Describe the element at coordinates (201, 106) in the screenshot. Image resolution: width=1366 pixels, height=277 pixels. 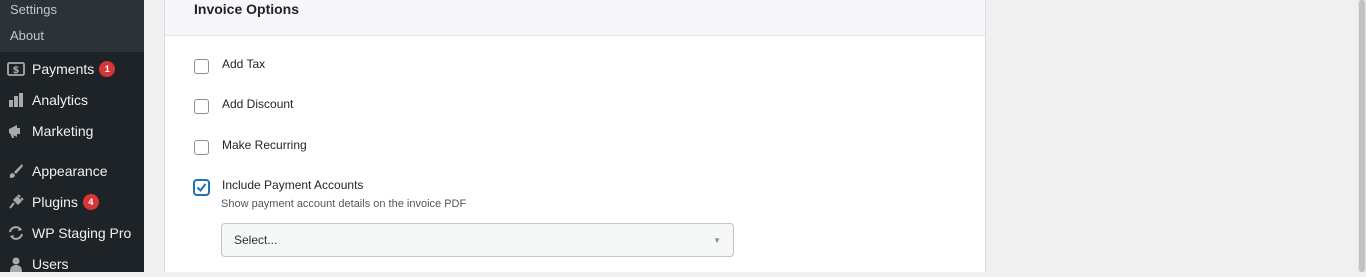
I see `add-discount-checkbox` at that location.